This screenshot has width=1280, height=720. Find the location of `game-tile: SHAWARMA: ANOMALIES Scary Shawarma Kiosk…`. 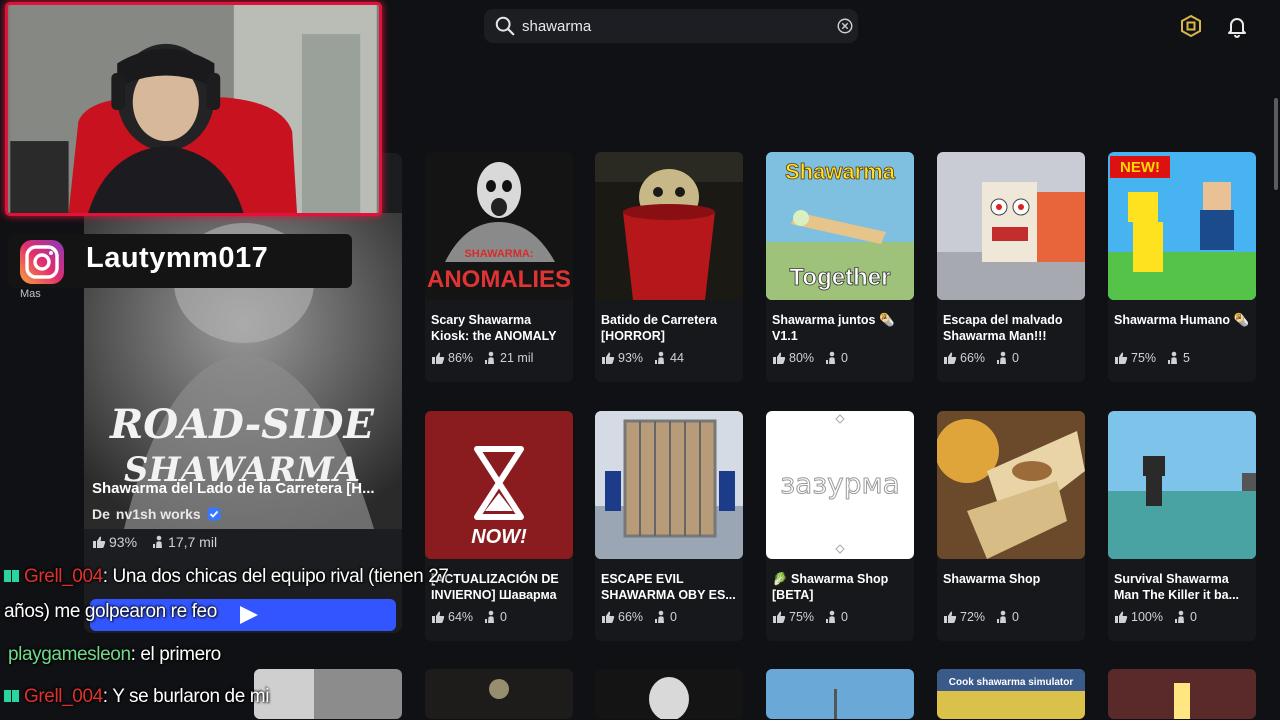

game-tile: SHAWARMA: ANOMALIES Scary Shawarma Kiosk… is located at coordinates (499, 267).